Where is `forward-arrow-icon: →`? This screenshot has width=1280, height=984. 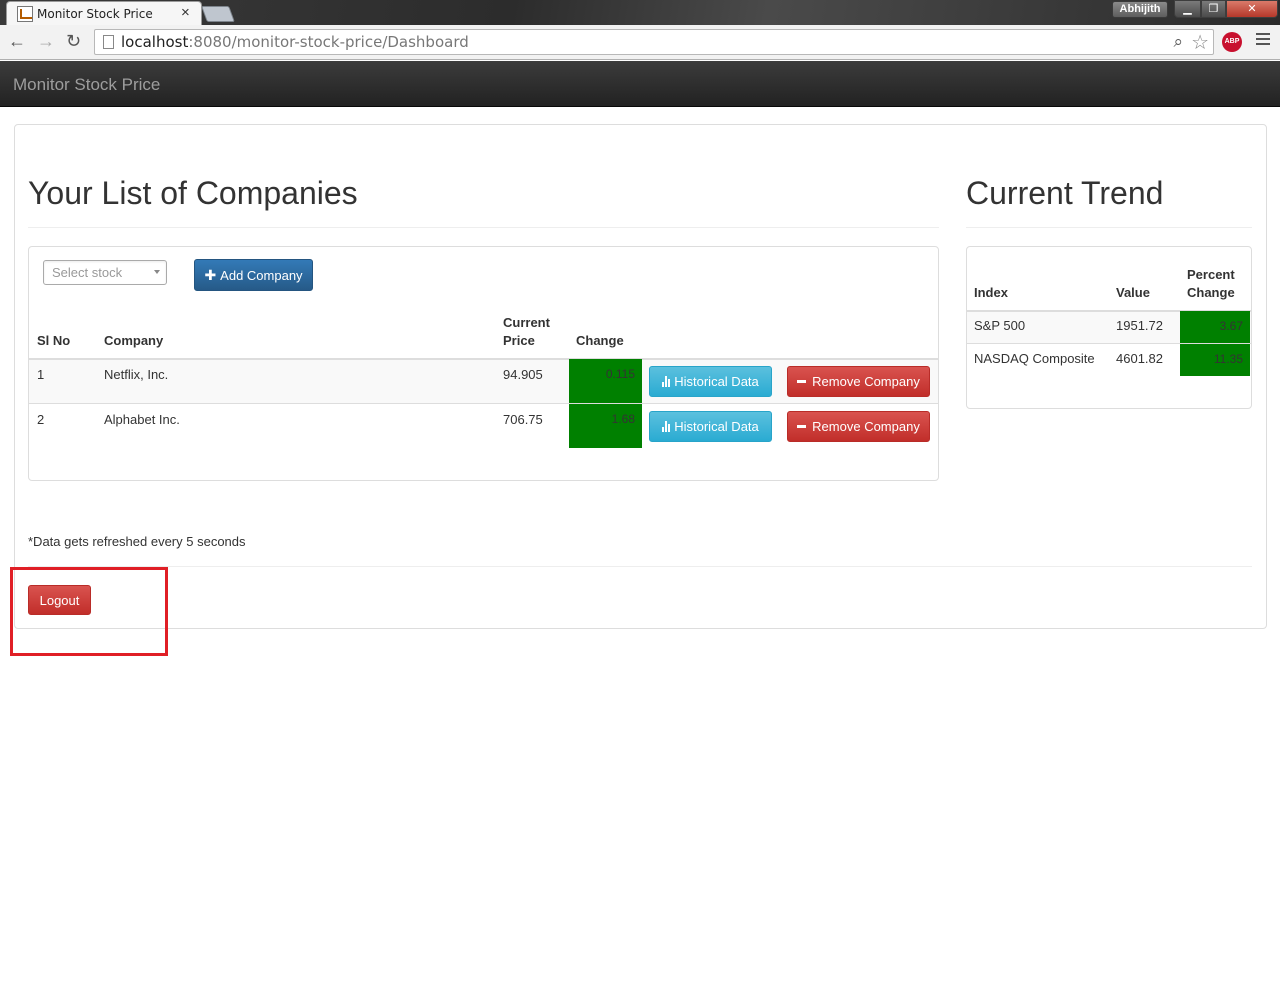
forward-arrow-icon: → is located at coordinates (46, 41).